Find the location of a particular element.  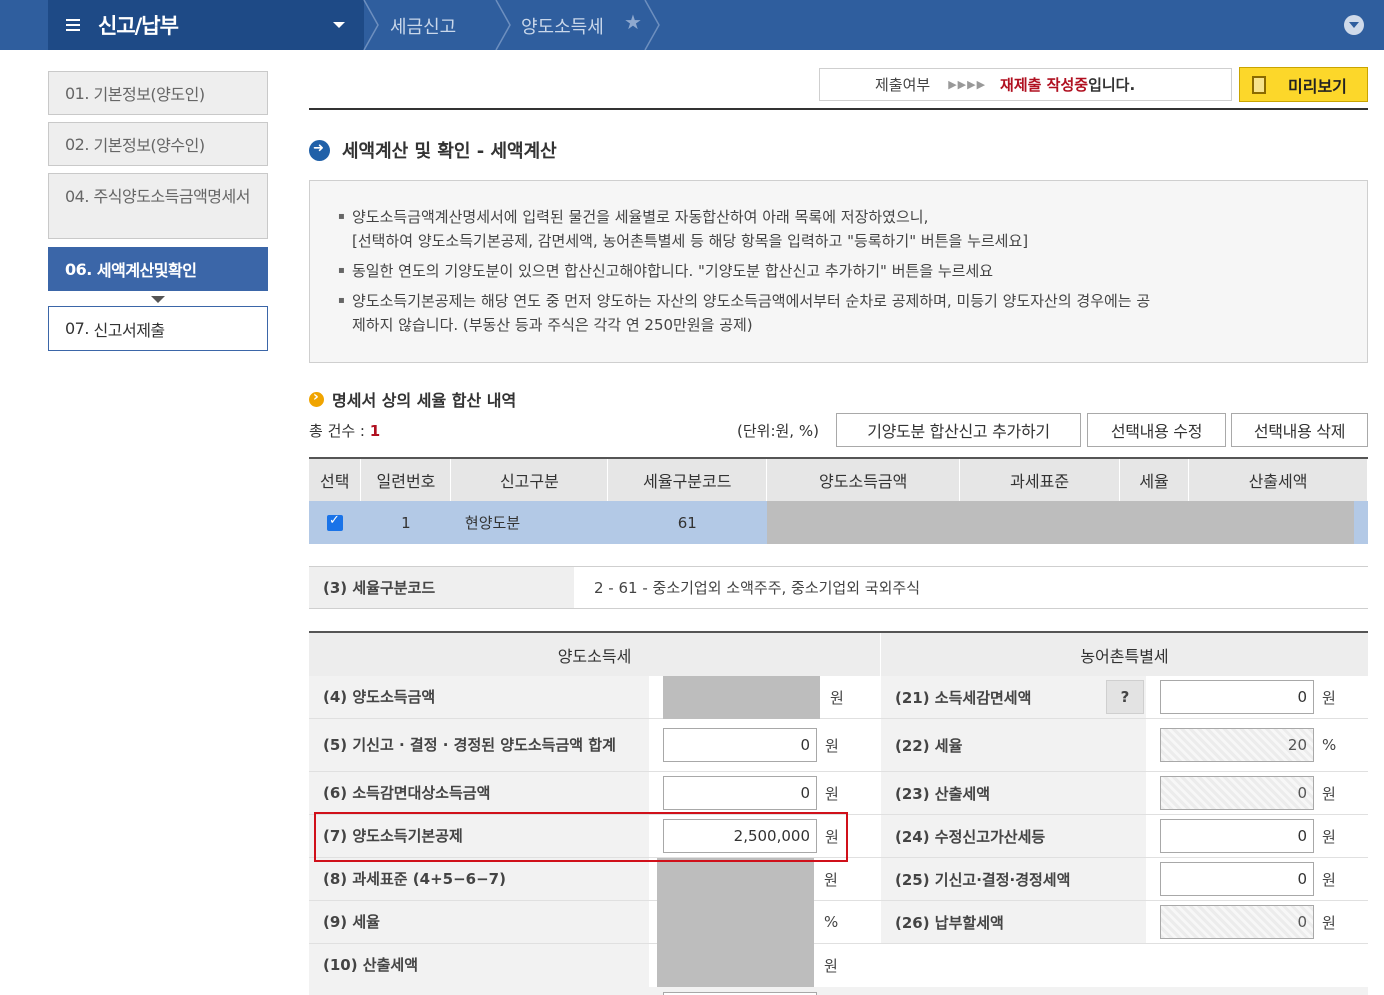

column-header: 산출세액 is located at coordinates (1278, 479).